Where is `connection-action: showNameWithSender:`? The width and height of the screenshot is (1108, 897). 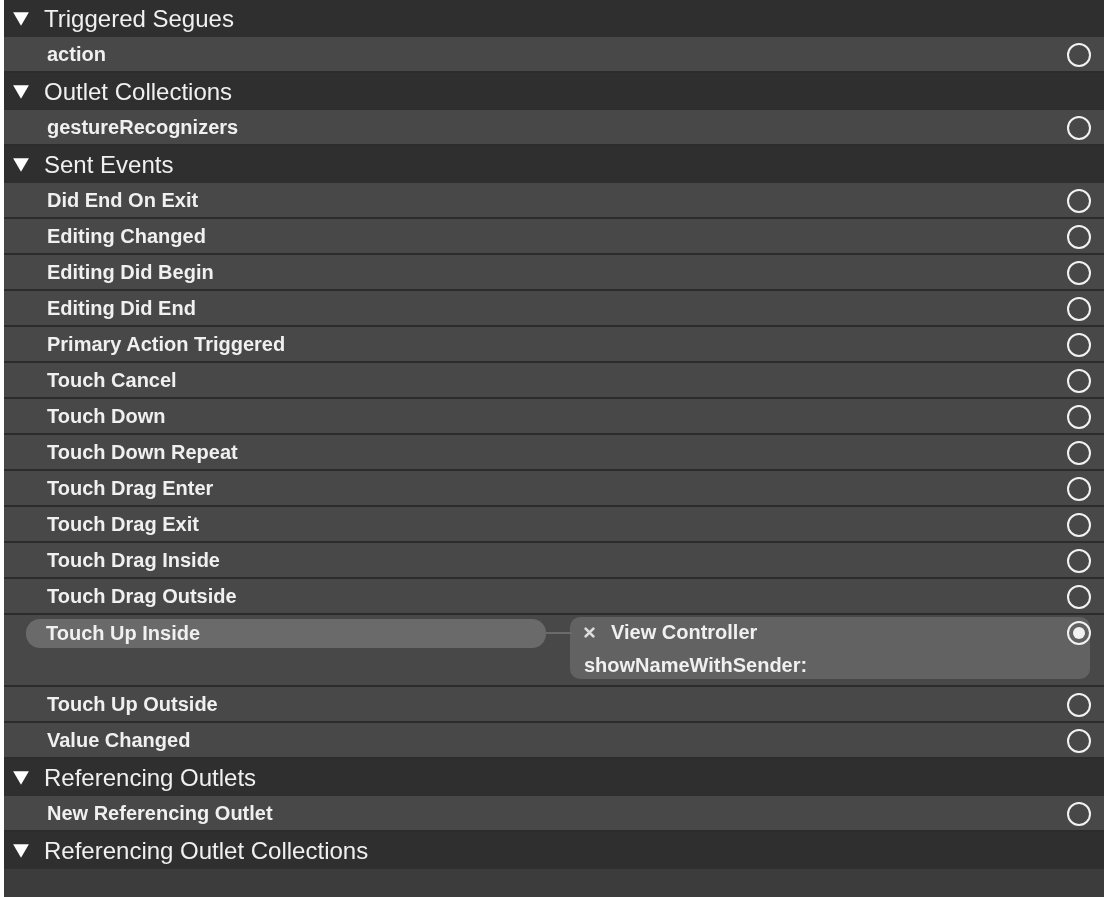
connection-action: showNameWithSender: is located at coordinates (696, 665).